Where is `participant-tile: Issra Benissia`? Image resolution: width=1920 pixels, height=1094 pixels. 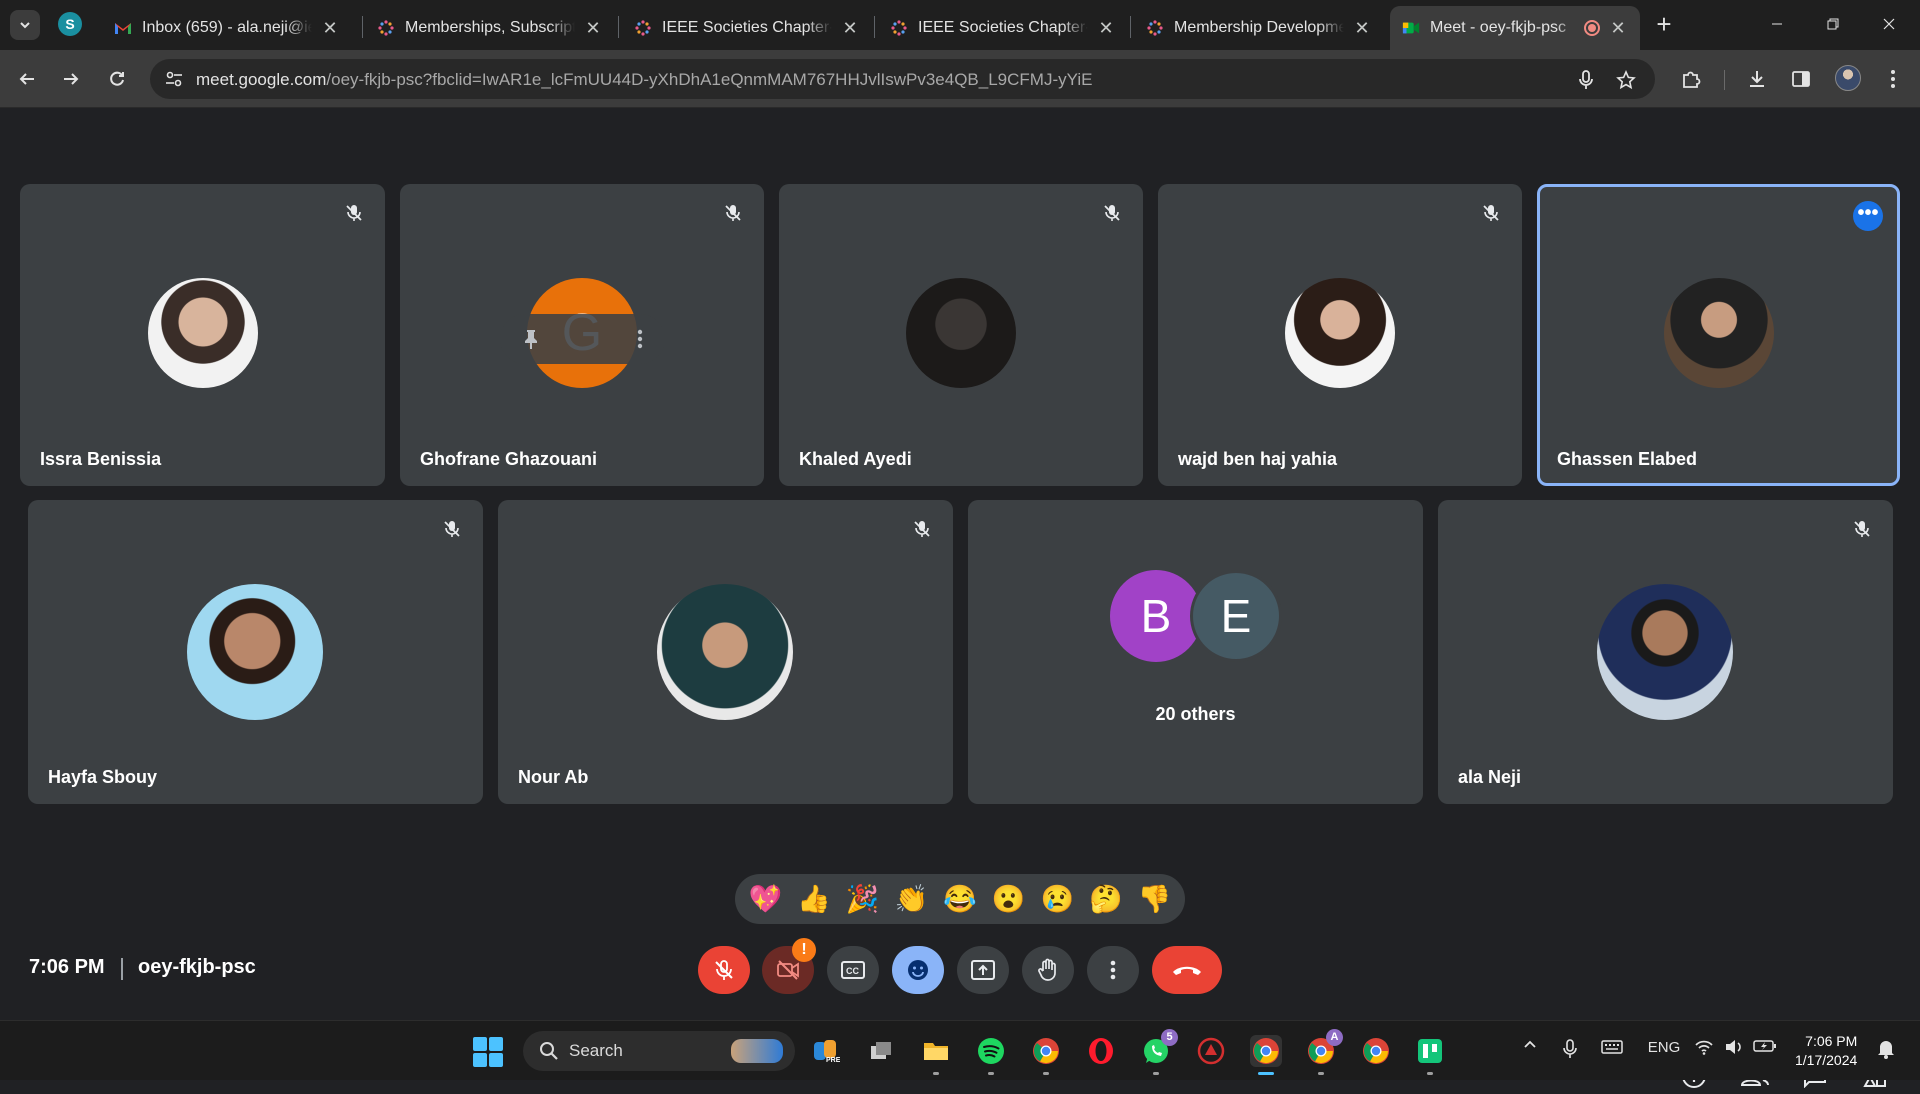
participant-tile: Issra Benissia is located at coordinates (202, 335).